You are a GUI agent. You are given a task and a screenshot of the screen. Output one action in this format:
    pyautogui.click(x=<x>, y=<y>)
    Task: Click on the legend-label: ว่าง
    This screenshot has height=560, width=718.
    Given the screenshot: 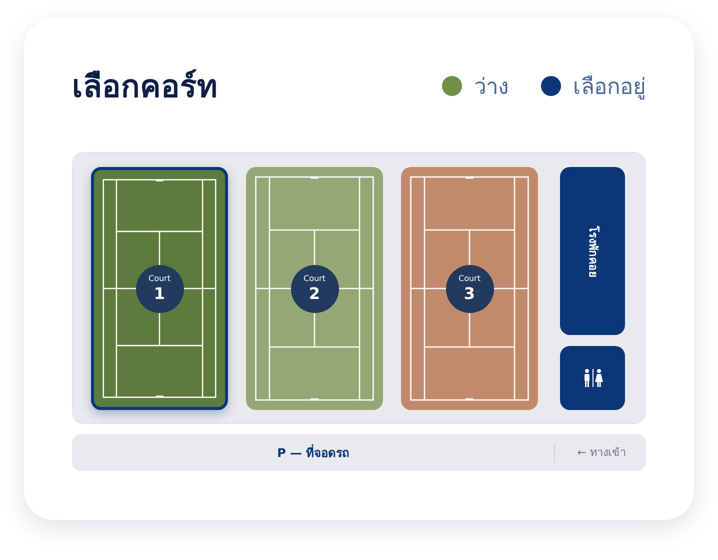 What is the action you would take?
    pyautogui.click(x=491, y=88)
    